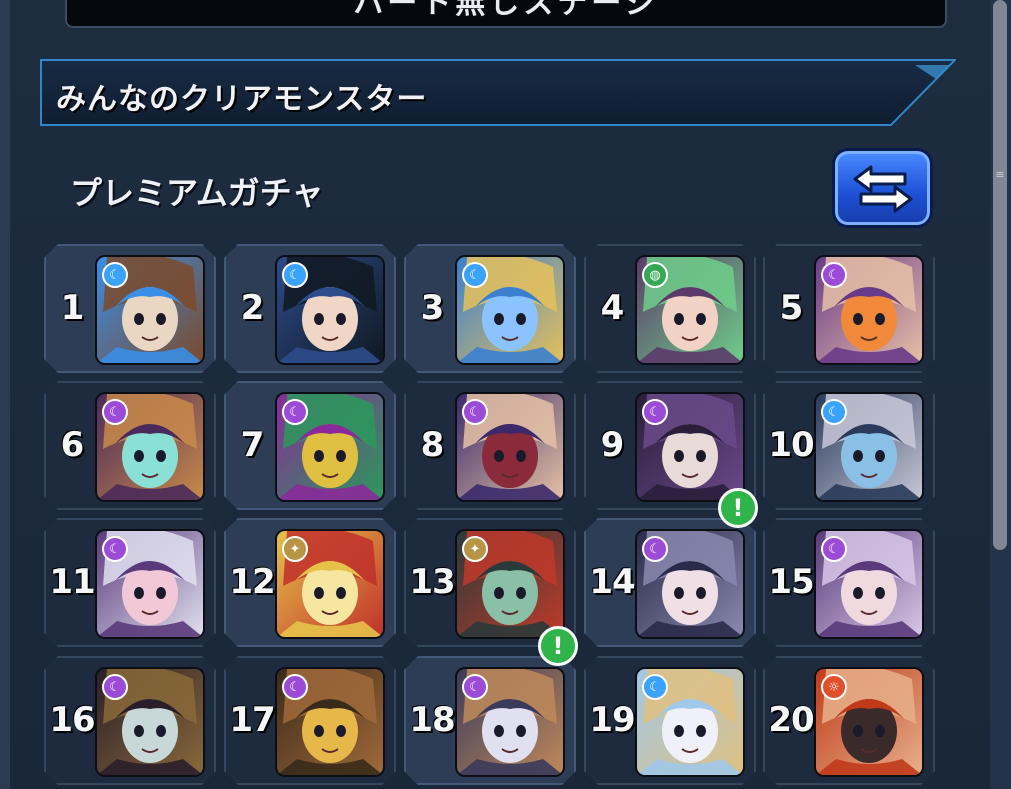 The image size is (1011, 789). Describe the element at coordinates (791, 720) in the screenshot. I see `rank-number: 20` at that location.